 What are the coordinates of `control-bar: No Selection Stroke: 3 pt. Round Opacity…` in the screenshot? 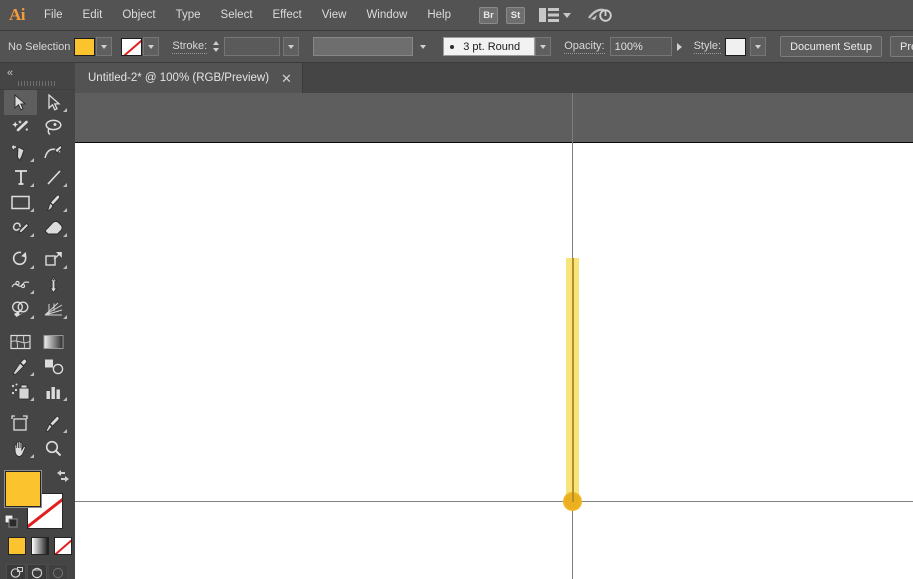 It's located at (456, 47).